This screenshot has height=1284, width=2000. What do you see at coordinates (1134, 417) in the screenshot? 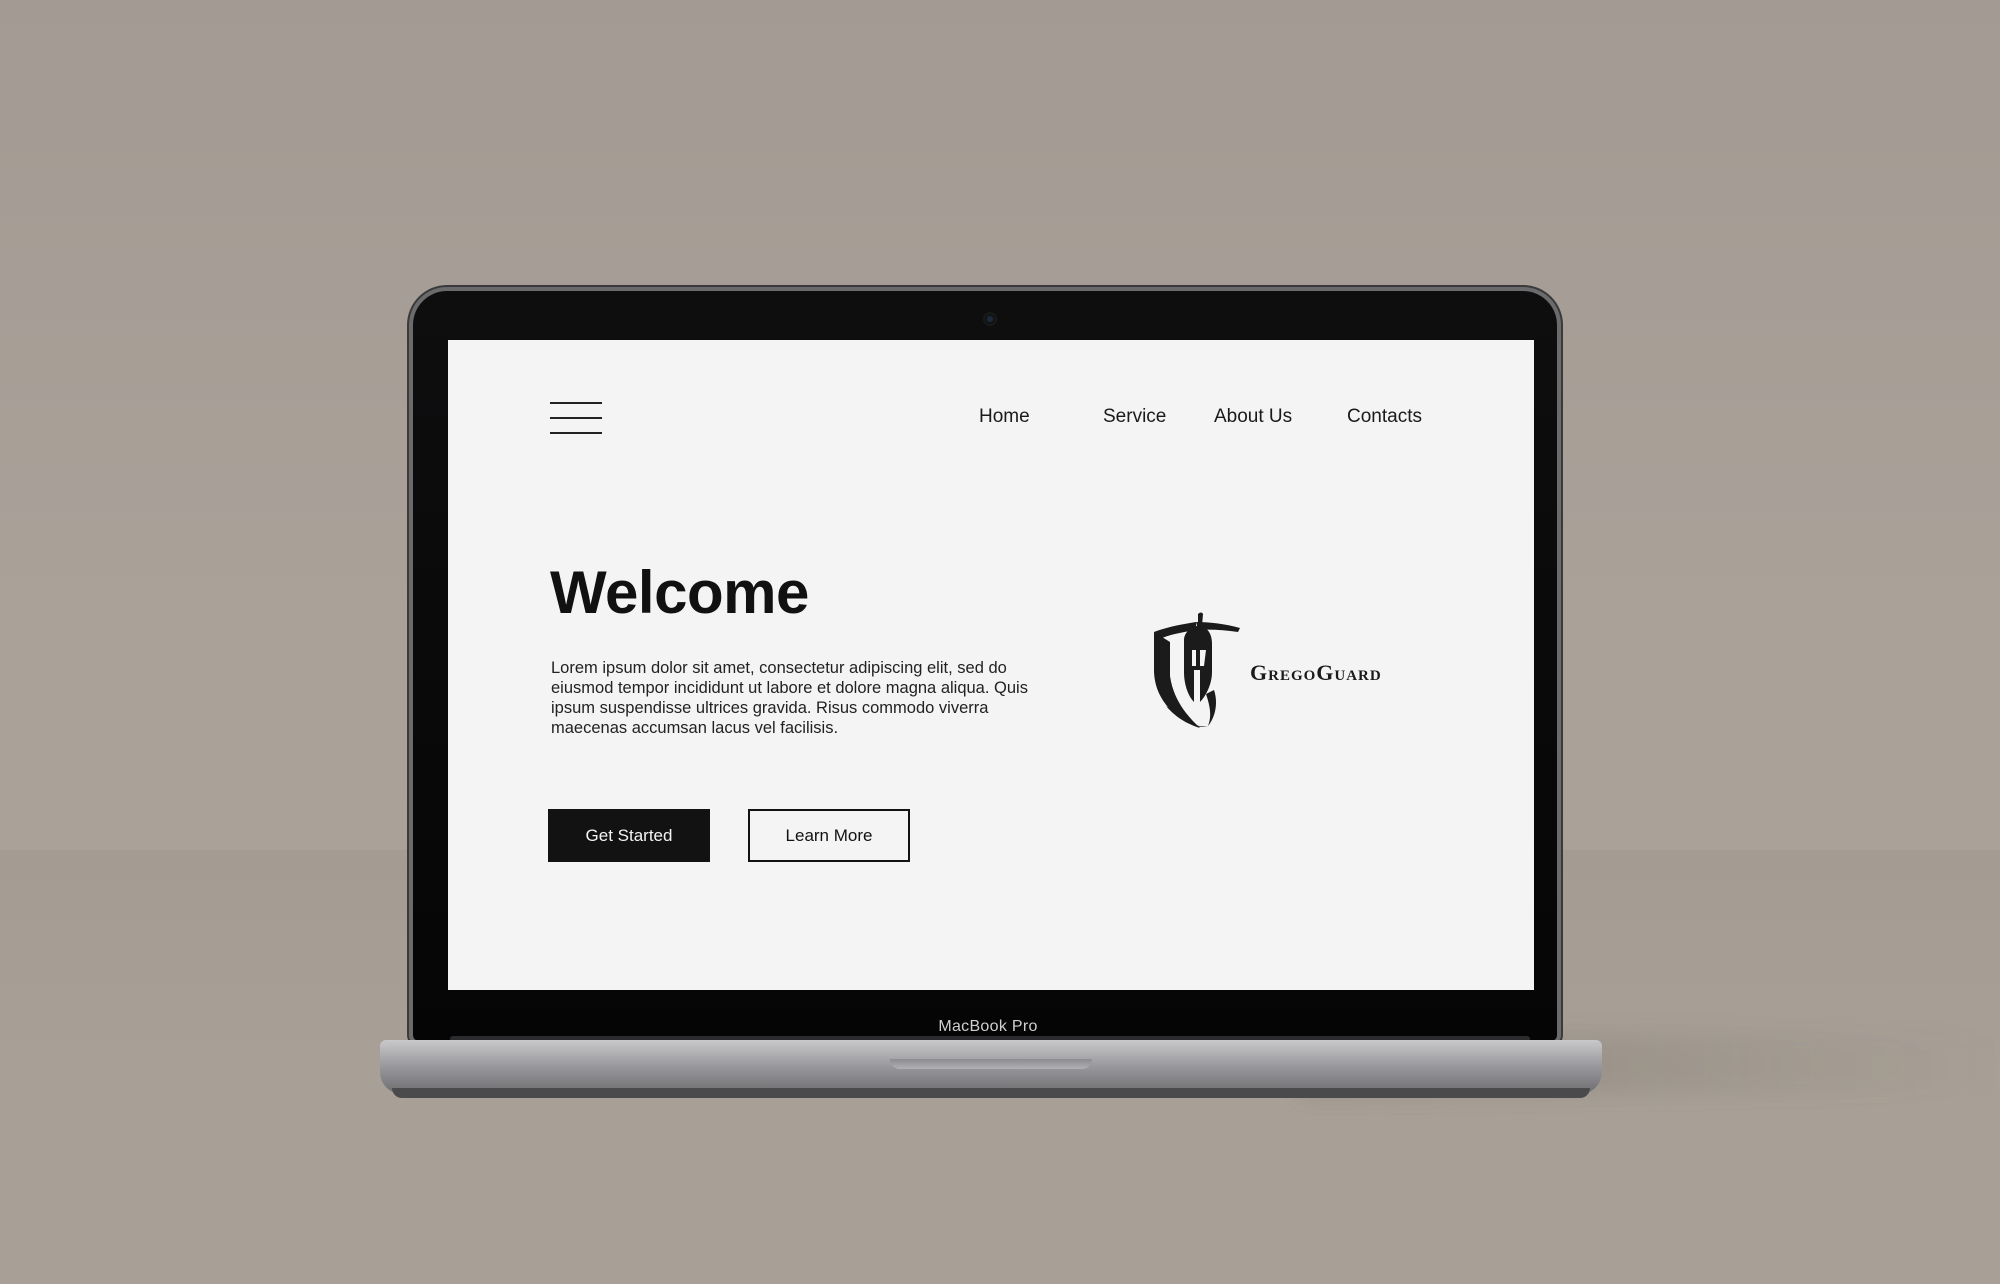
I see `nav-link-service: Service` at bounding box center [1134, 417].